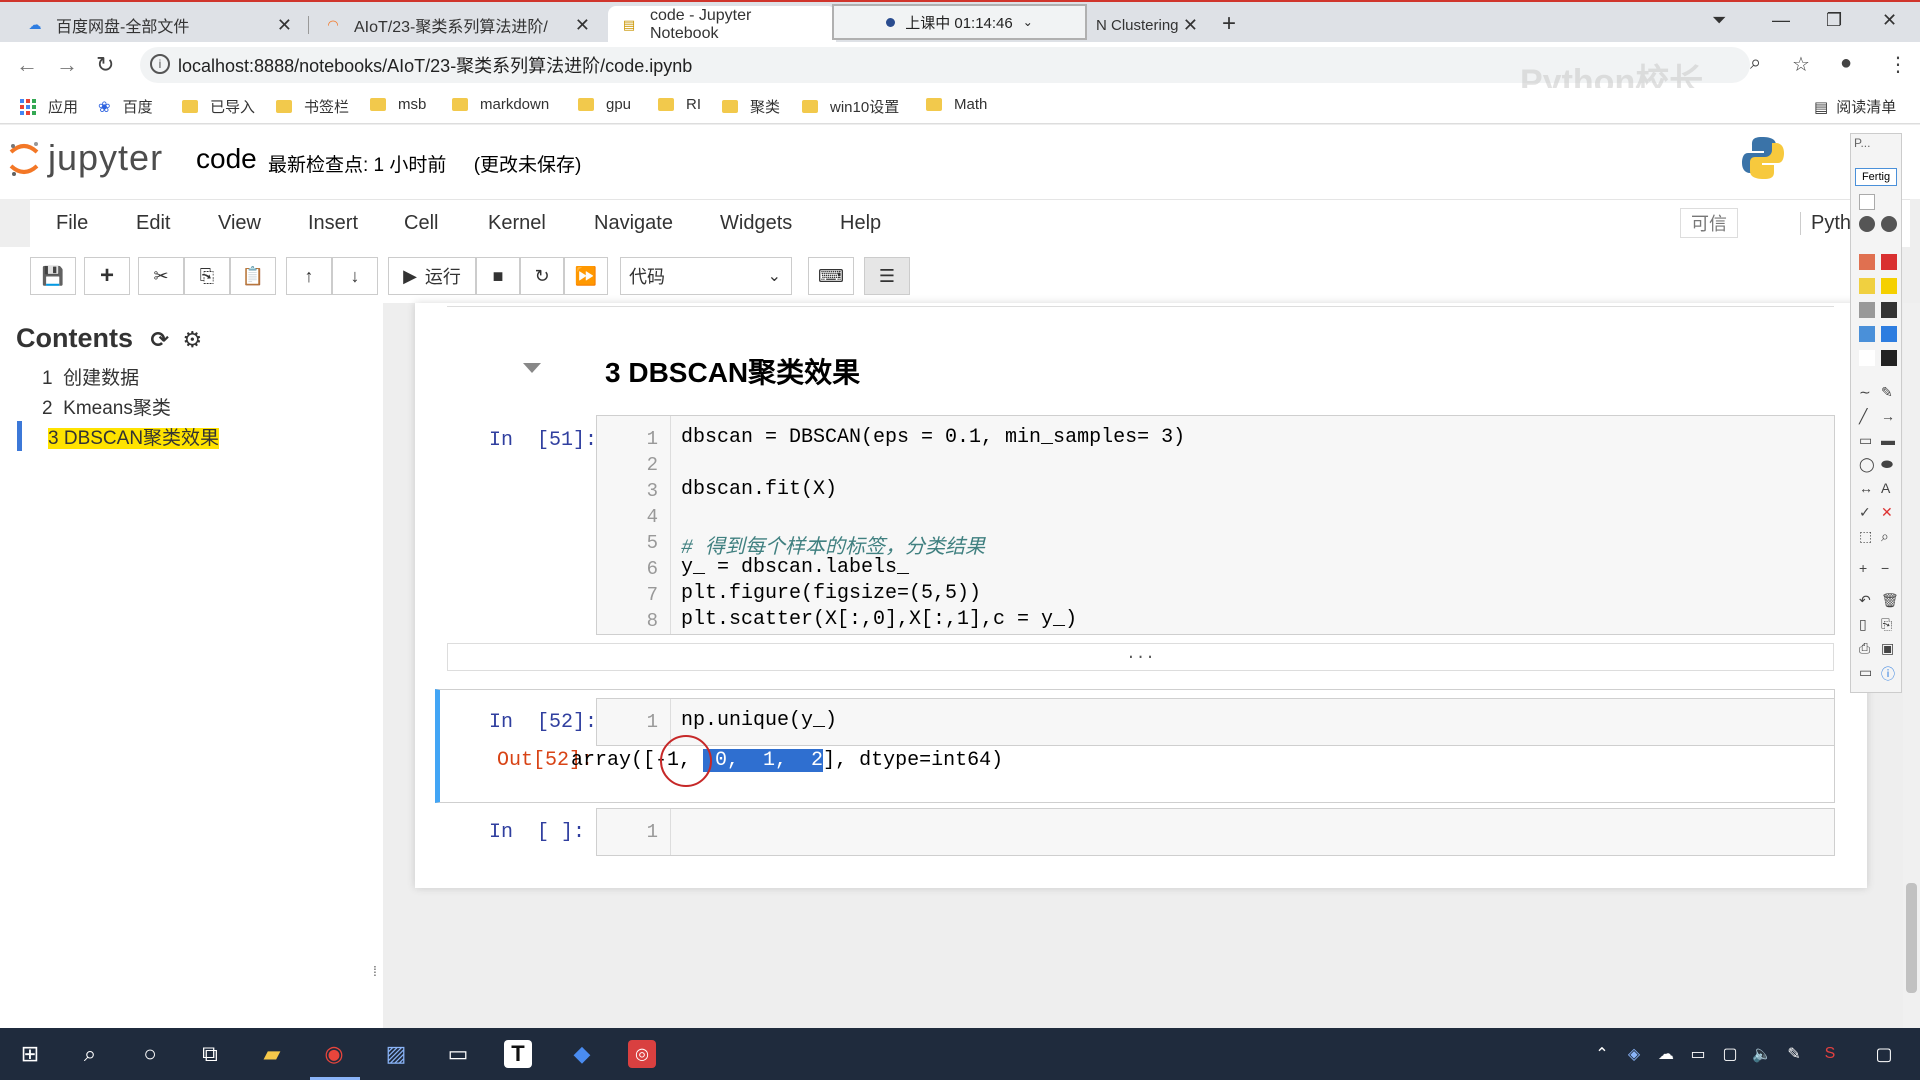 This screenshot has height=1080, width=1920. I want to click on medium-dot-tool, so click(1867, 224).